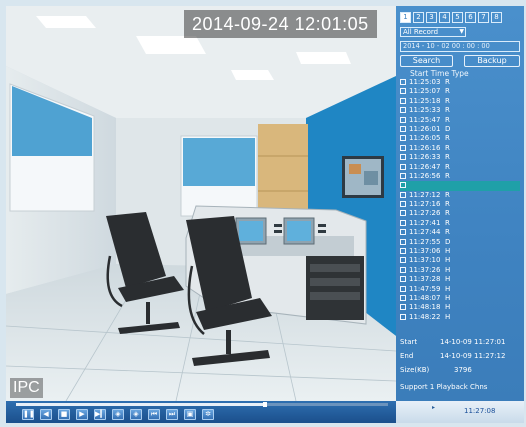 The image size is (526, 427). I want to click on pause-icon: ❚❚, so click(28, 414).